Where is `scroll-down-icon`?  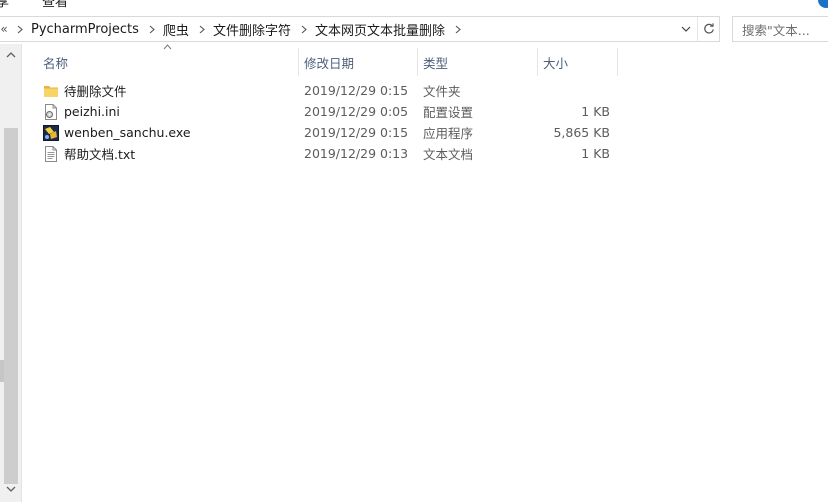
scroll-down-icon is located at coordinates (11, 489).